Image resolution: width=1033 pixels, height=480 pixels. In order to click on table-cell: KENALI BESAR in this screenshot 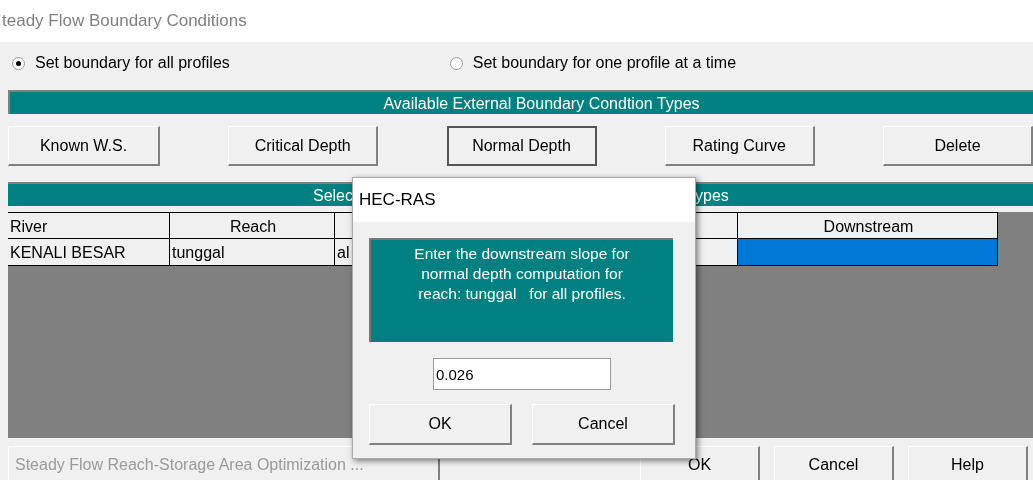, I will do `click(89, 252)`.